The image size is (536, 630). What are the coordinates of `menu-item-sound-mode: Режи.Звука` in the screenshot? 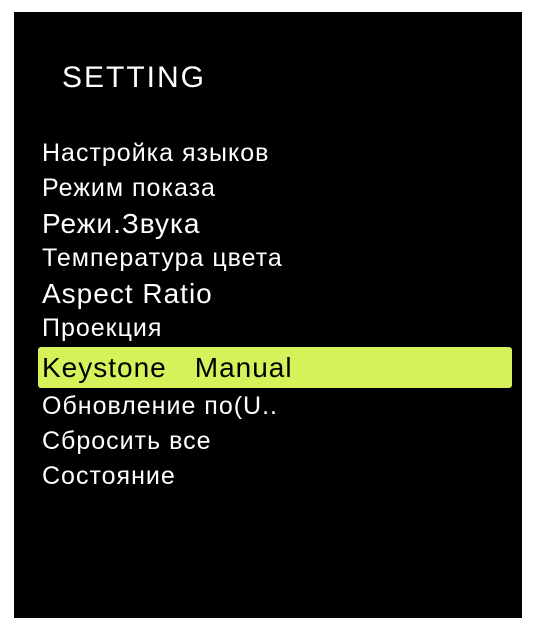 It's located at (275, 223).